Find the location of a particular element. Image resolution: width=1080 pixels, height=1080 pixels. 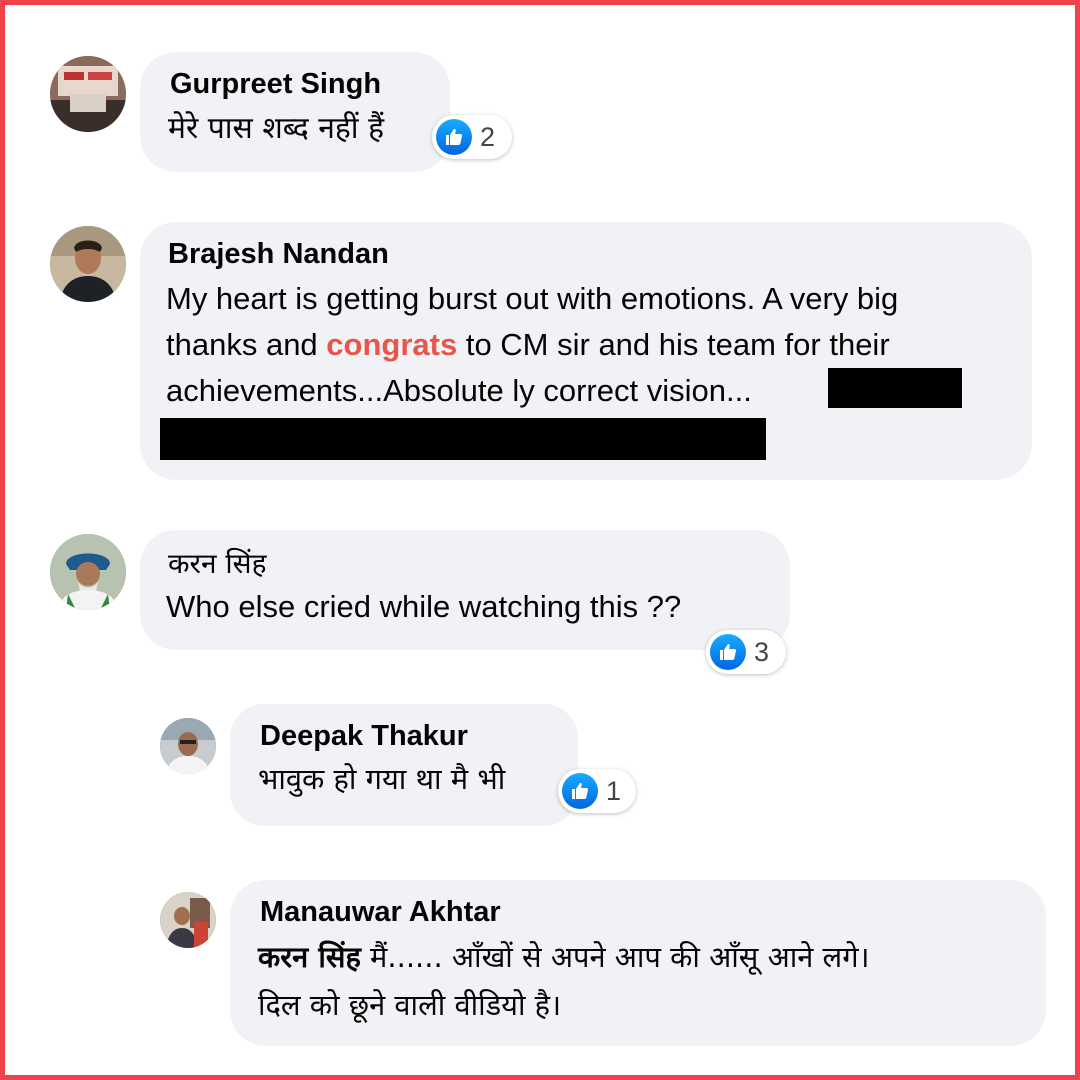

comment-author: Deepak Thakur is located at coordinates (364, 736).